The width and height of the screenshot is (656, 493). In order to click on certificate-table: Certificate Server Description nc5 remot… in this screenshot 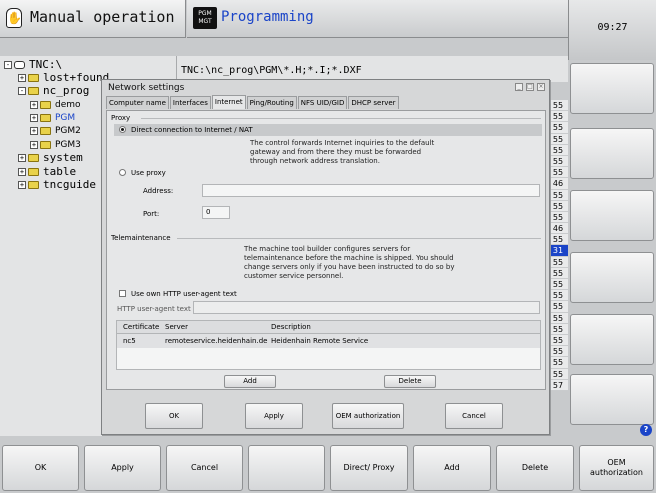, I will do `click(328, 345)`.